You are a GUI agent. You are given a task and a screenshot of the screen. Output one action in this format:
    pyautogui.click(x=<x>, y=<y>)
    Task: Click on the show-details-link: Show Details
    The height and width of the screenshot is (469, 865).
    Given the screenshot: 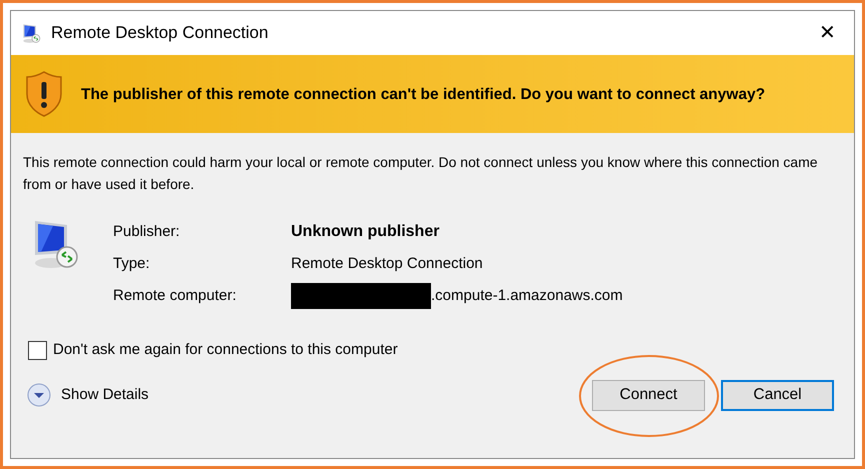 What is the action you would take?
    pyautogui.click(x=105, y=395)
    